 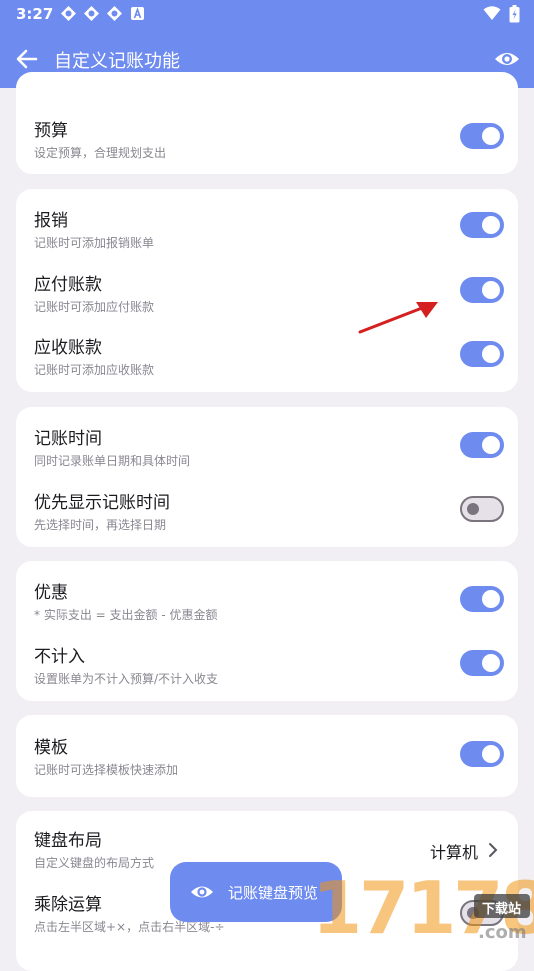 I want to click on settings-card-template: 模板 记账时可选择模板快速添加, so click(x=267, y=756).